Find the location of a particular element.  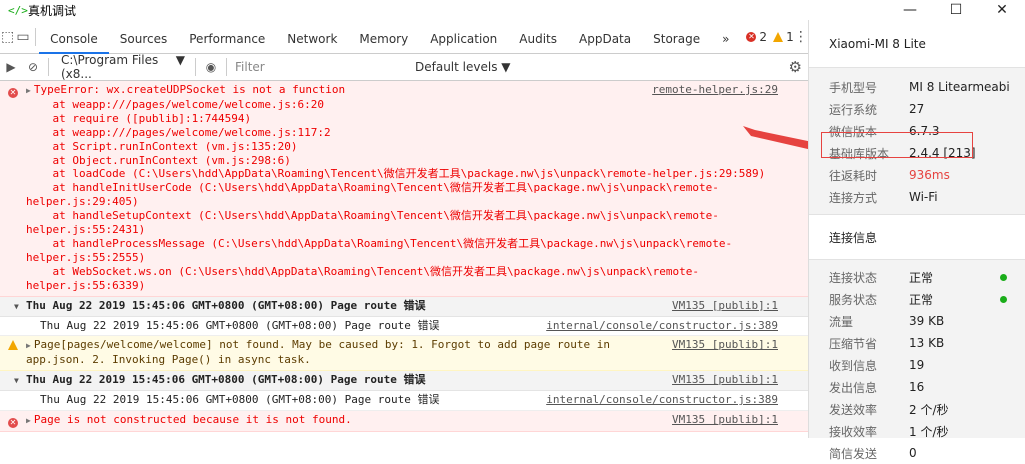

info-row-network: 连接方式 Wi-Fi is located at coordinates (883, 197).